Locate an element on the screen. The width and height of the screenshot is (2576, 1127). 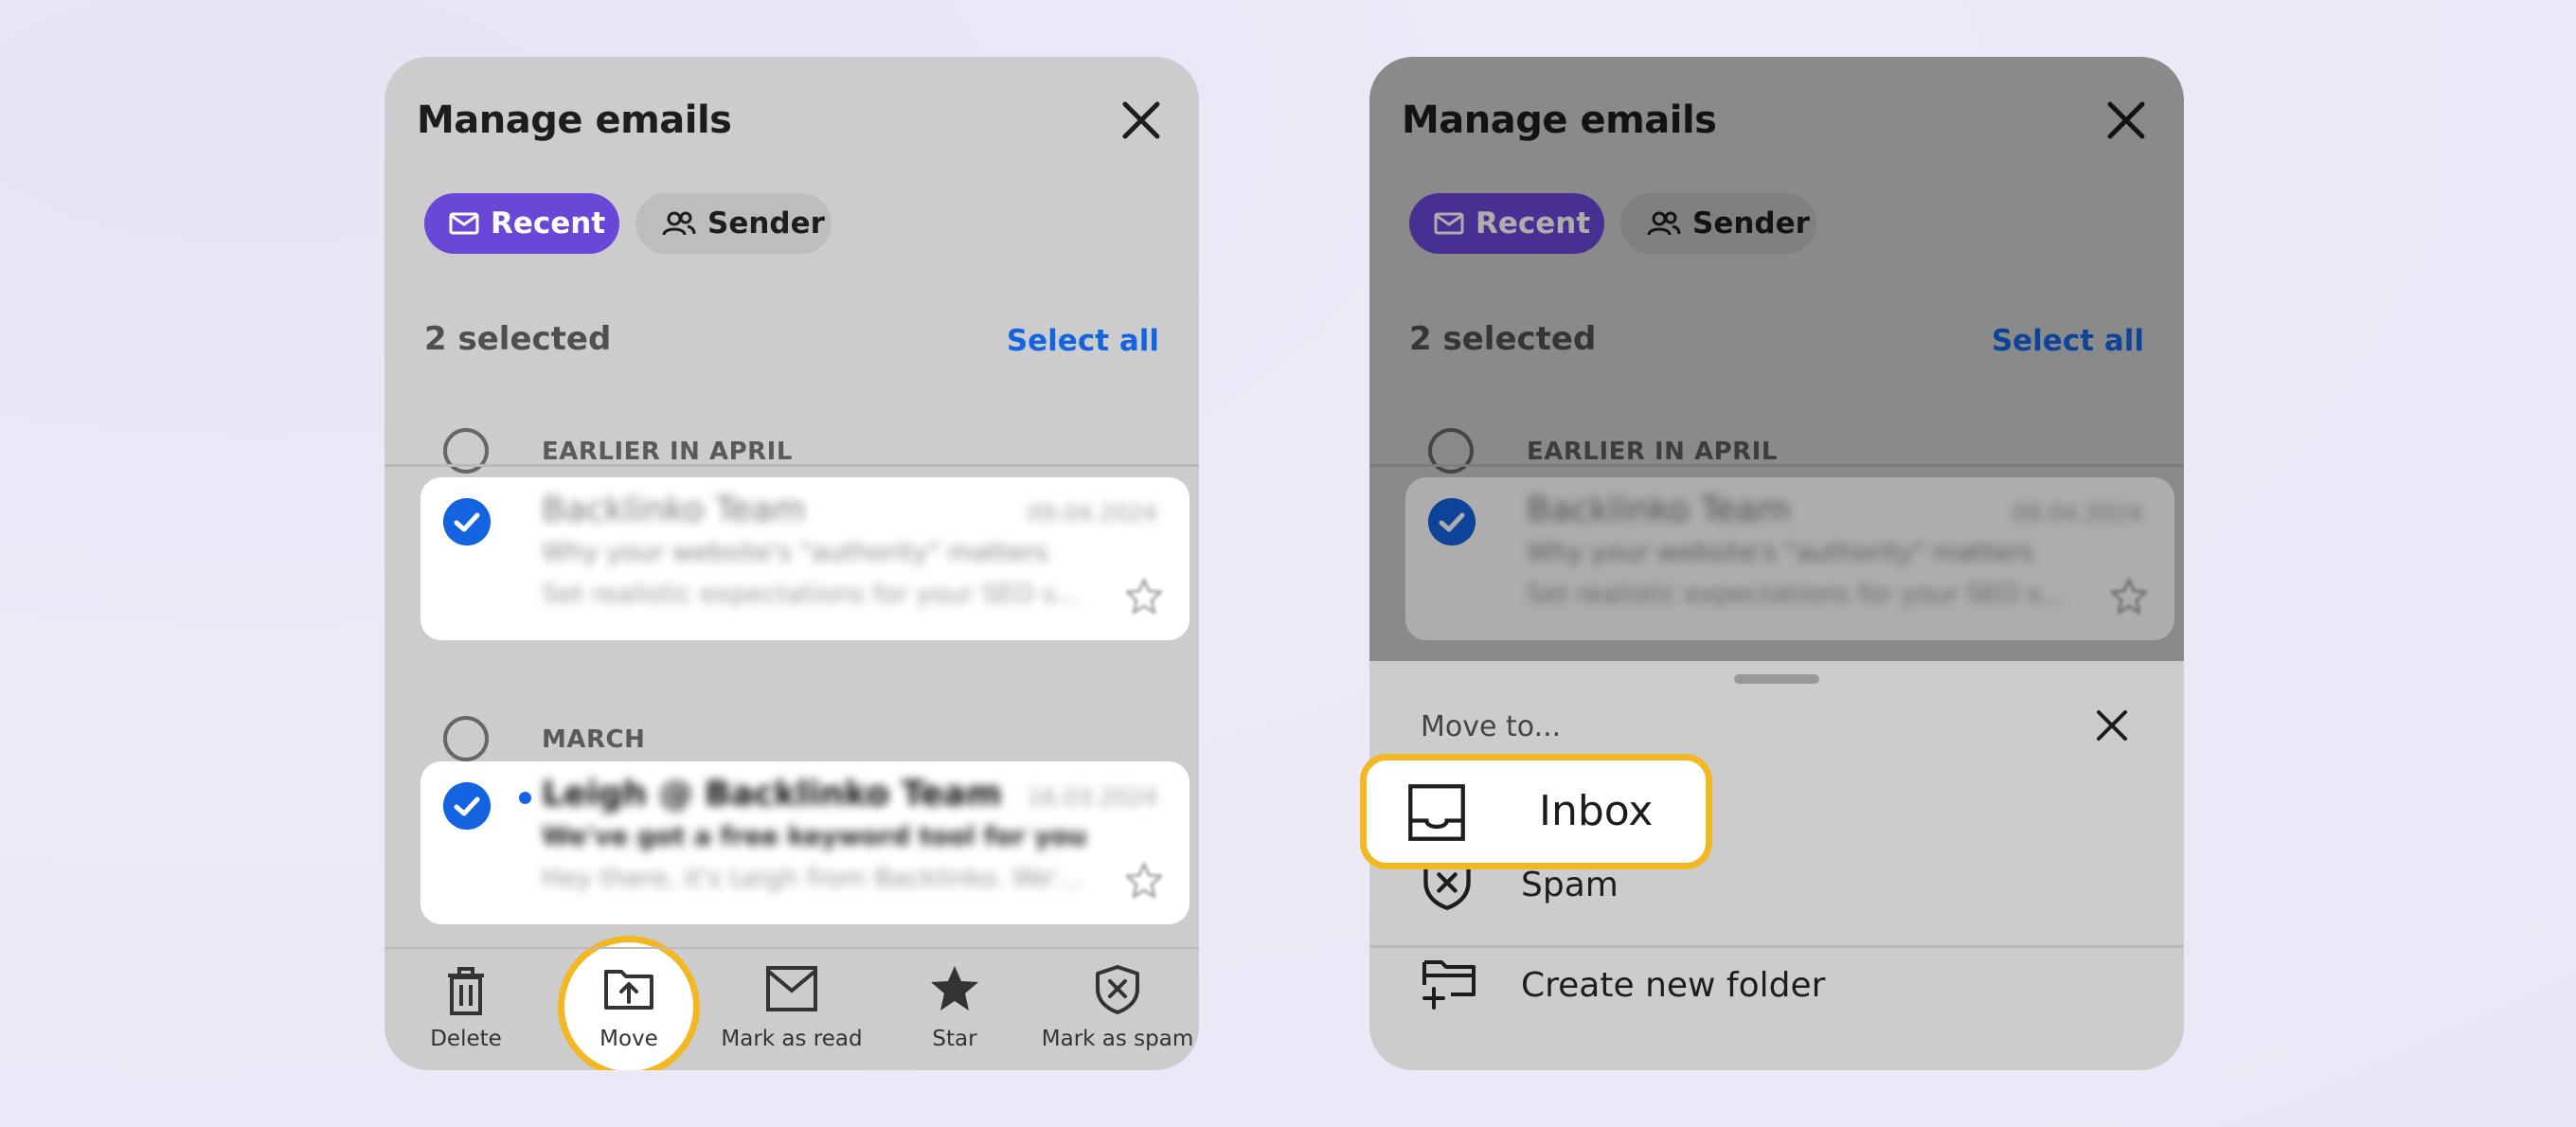
tab-recent: Recent is located at coordinates (521, 223).